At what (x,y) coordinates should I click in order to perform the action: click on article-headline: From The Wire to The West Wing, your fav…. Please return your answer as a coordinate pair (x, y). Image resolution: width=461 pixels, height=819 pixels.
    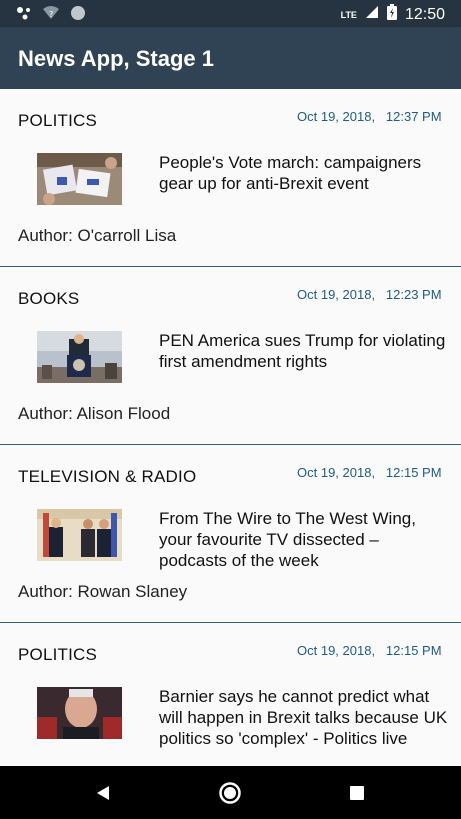
    Looking at the image, I should click on (287, 539).